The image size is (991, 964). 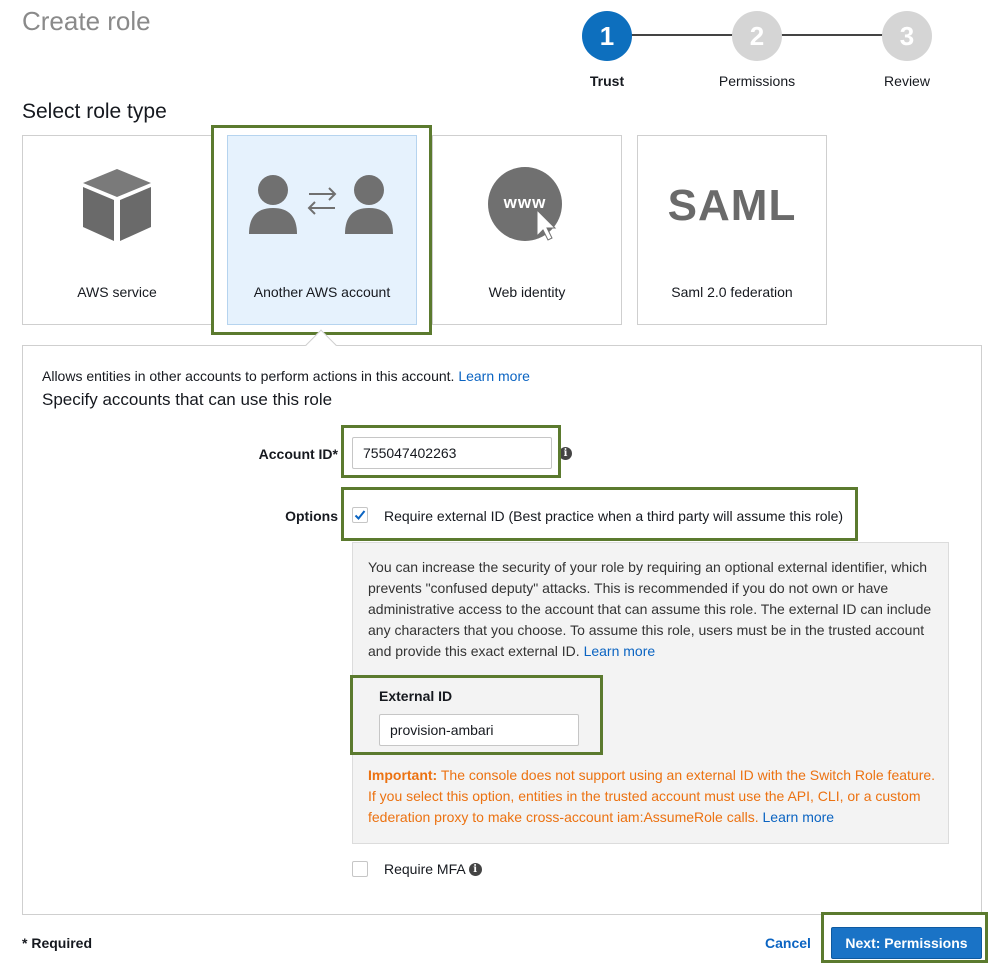 I want to click on learn-more-link: Learn more, so click(x=494, y=376).